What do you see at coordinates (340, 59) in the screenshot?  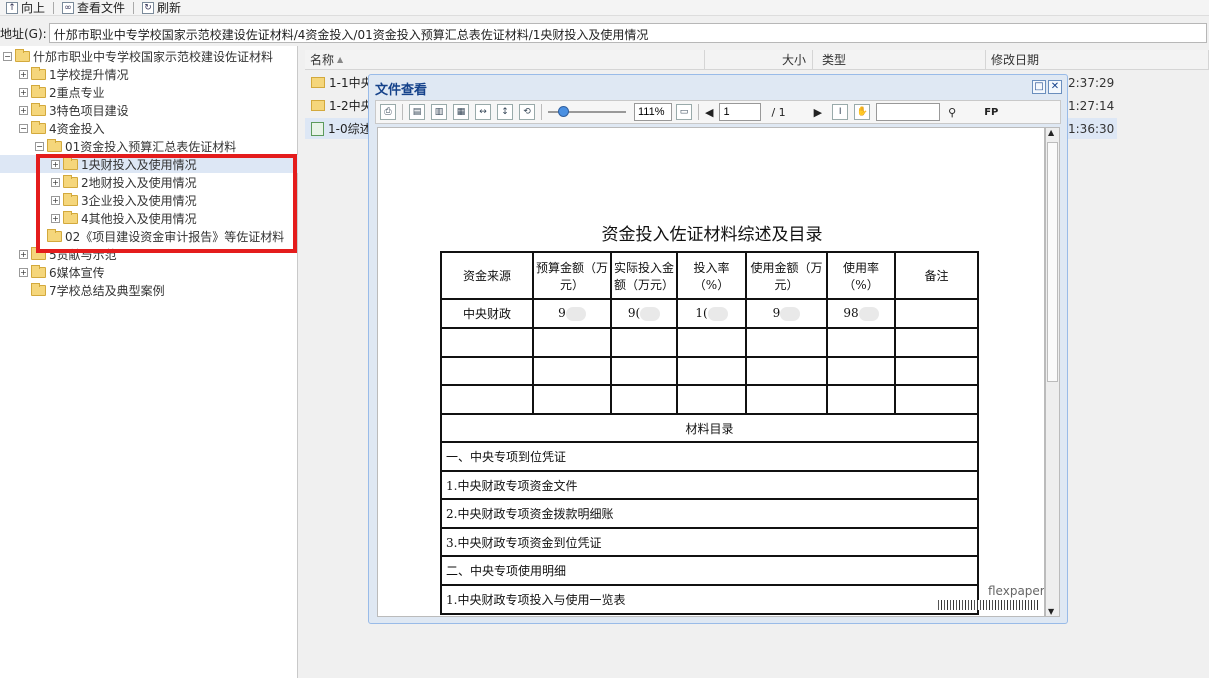 I see `sort-ascending-icon: ▲` at bounding box center [340, 59].